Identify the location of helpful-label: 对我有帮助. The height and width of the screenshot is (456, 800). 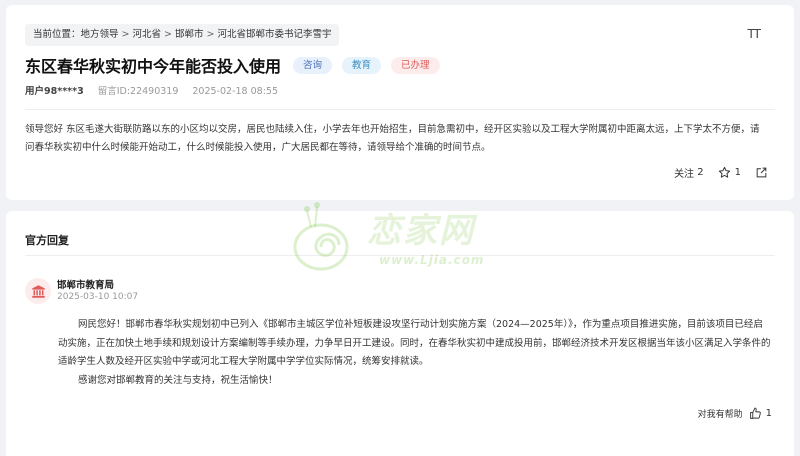
(720, 415).